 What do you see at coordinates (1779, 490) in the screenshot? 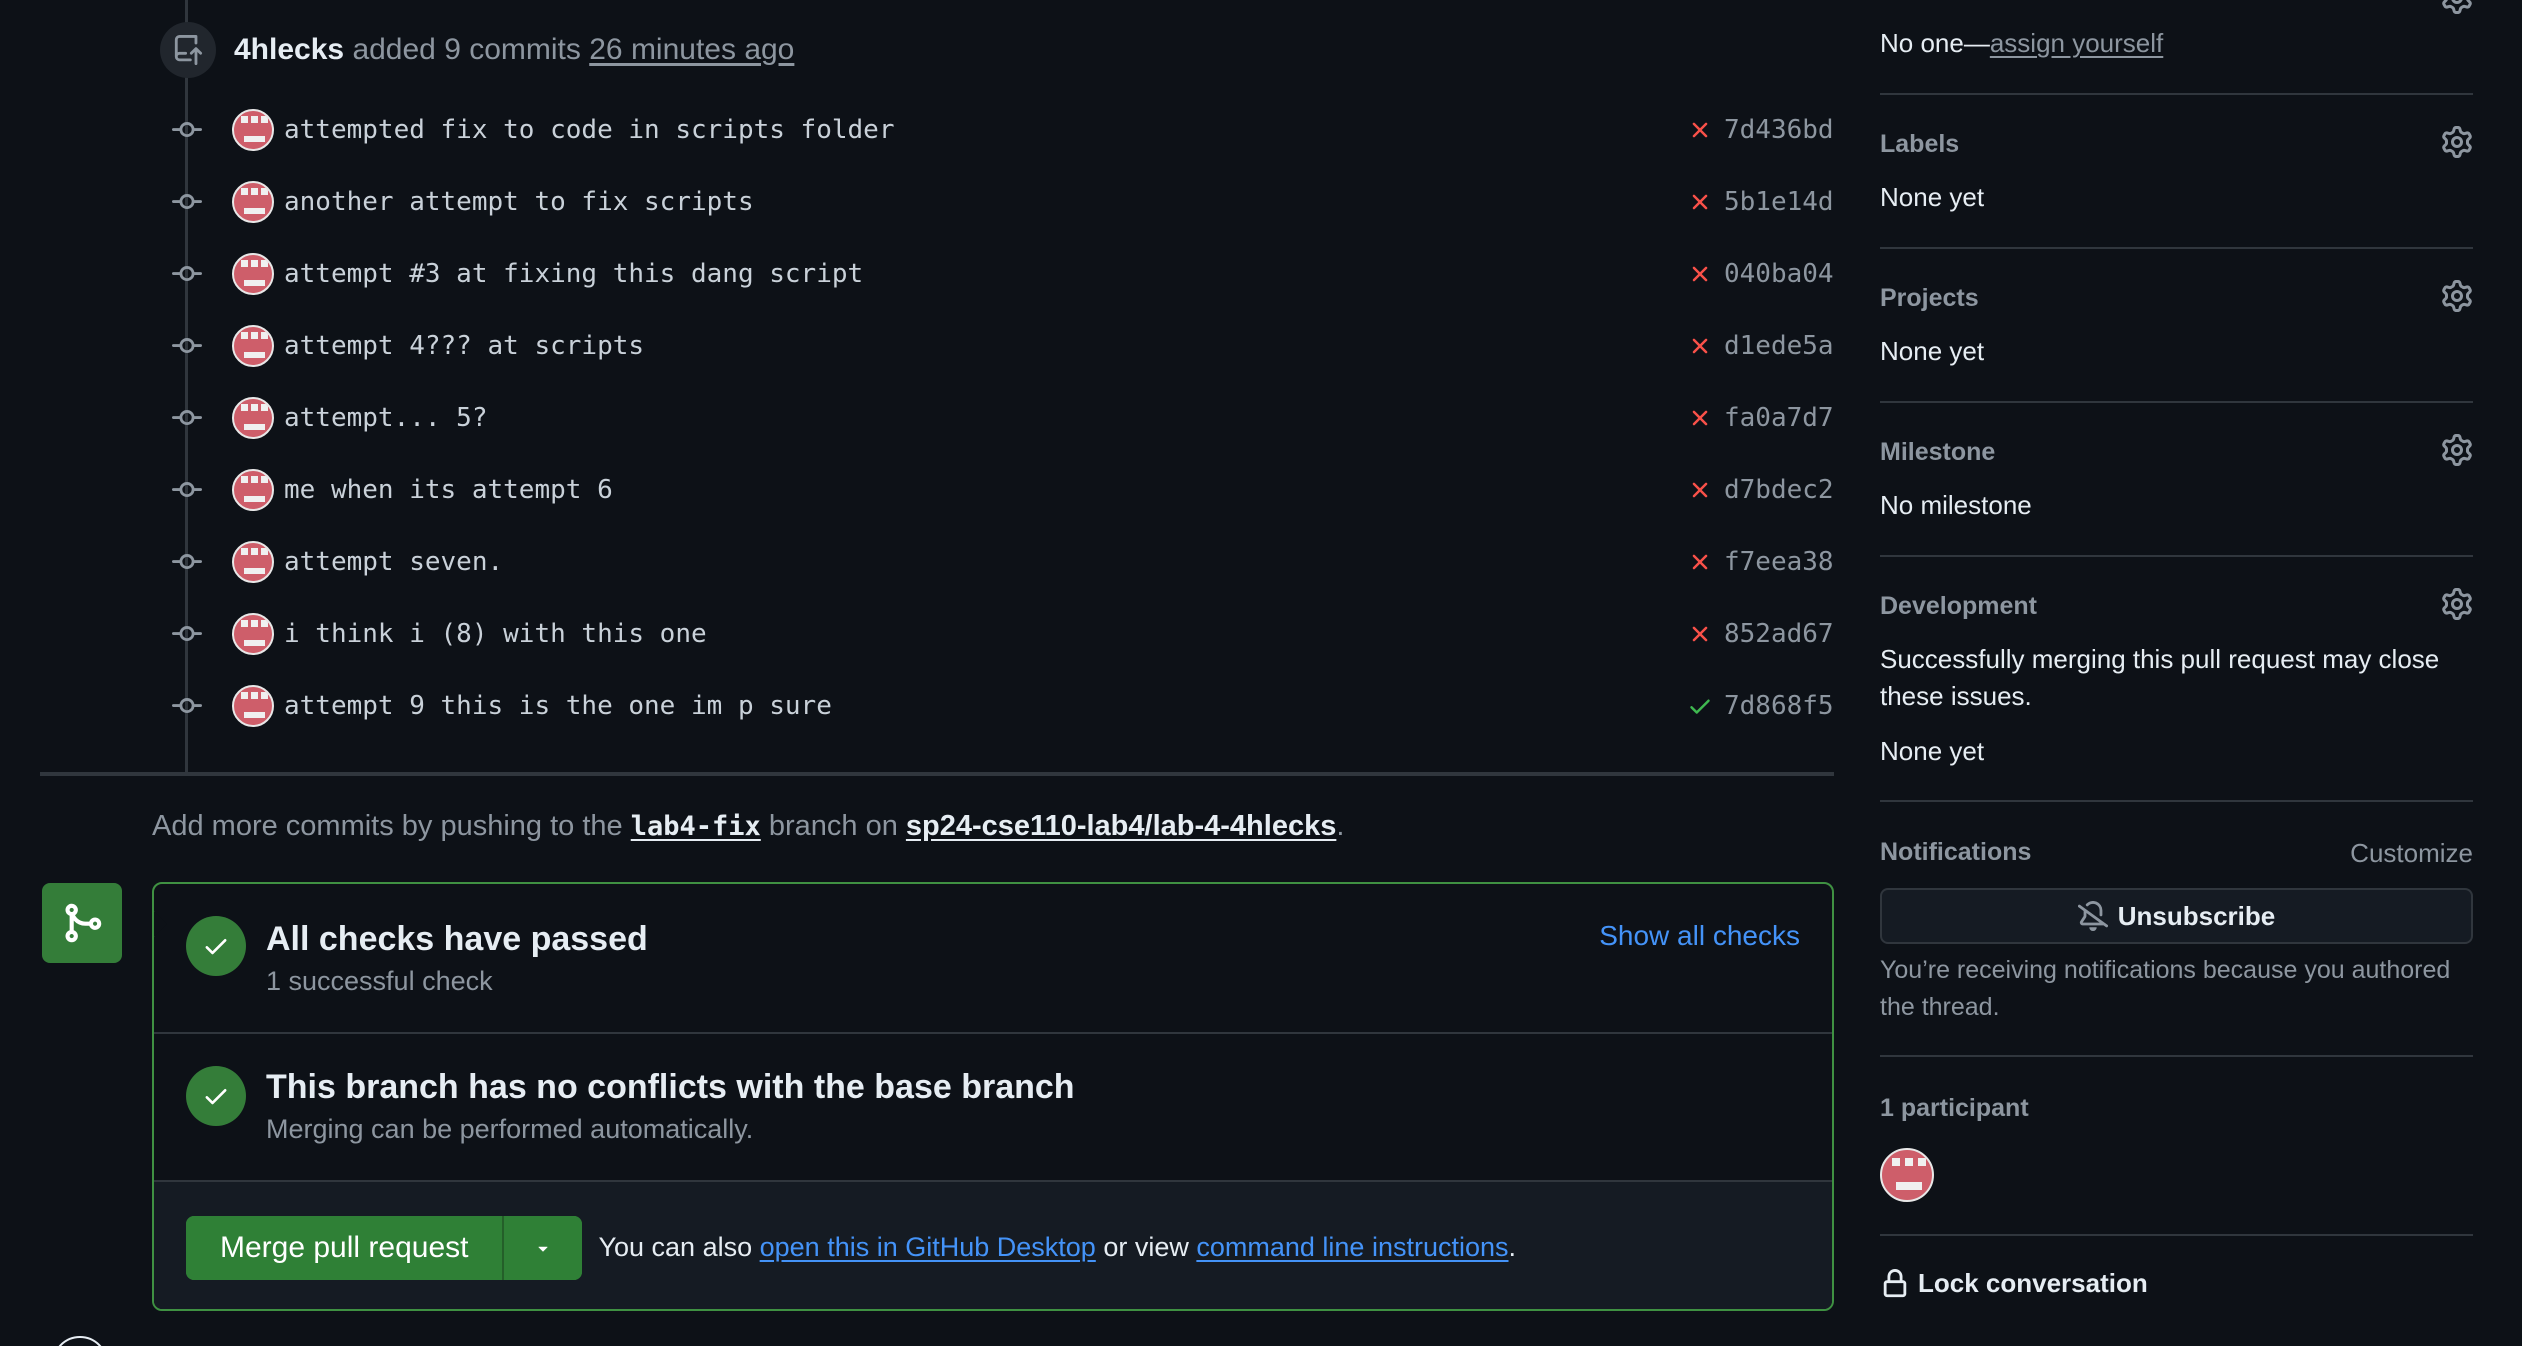
I see `commit-sha-link: d7bdec2` at bounding box center [1779, 490].